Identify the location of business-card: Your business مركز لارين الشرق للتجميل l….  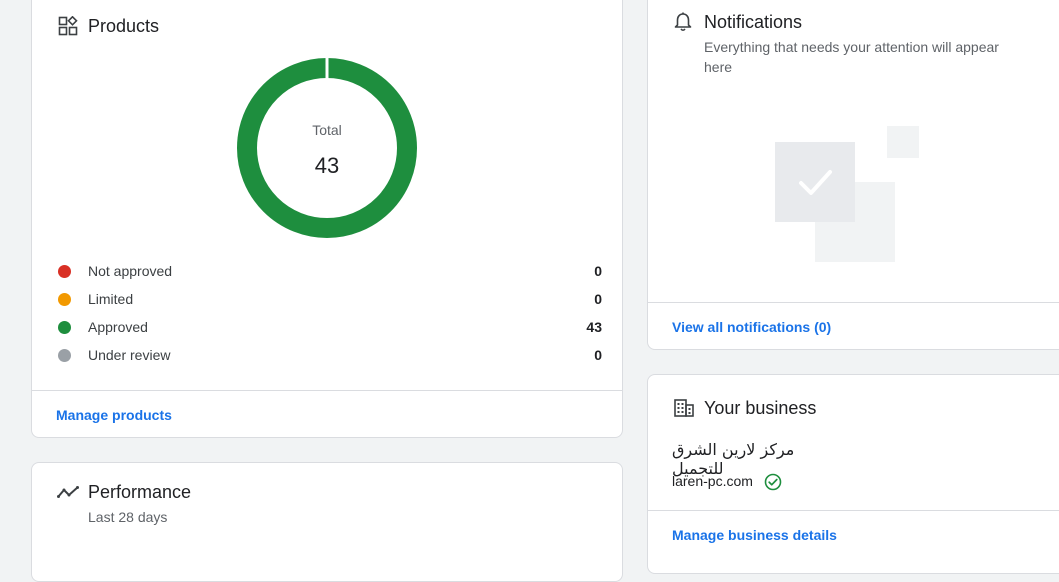
(853, 474).